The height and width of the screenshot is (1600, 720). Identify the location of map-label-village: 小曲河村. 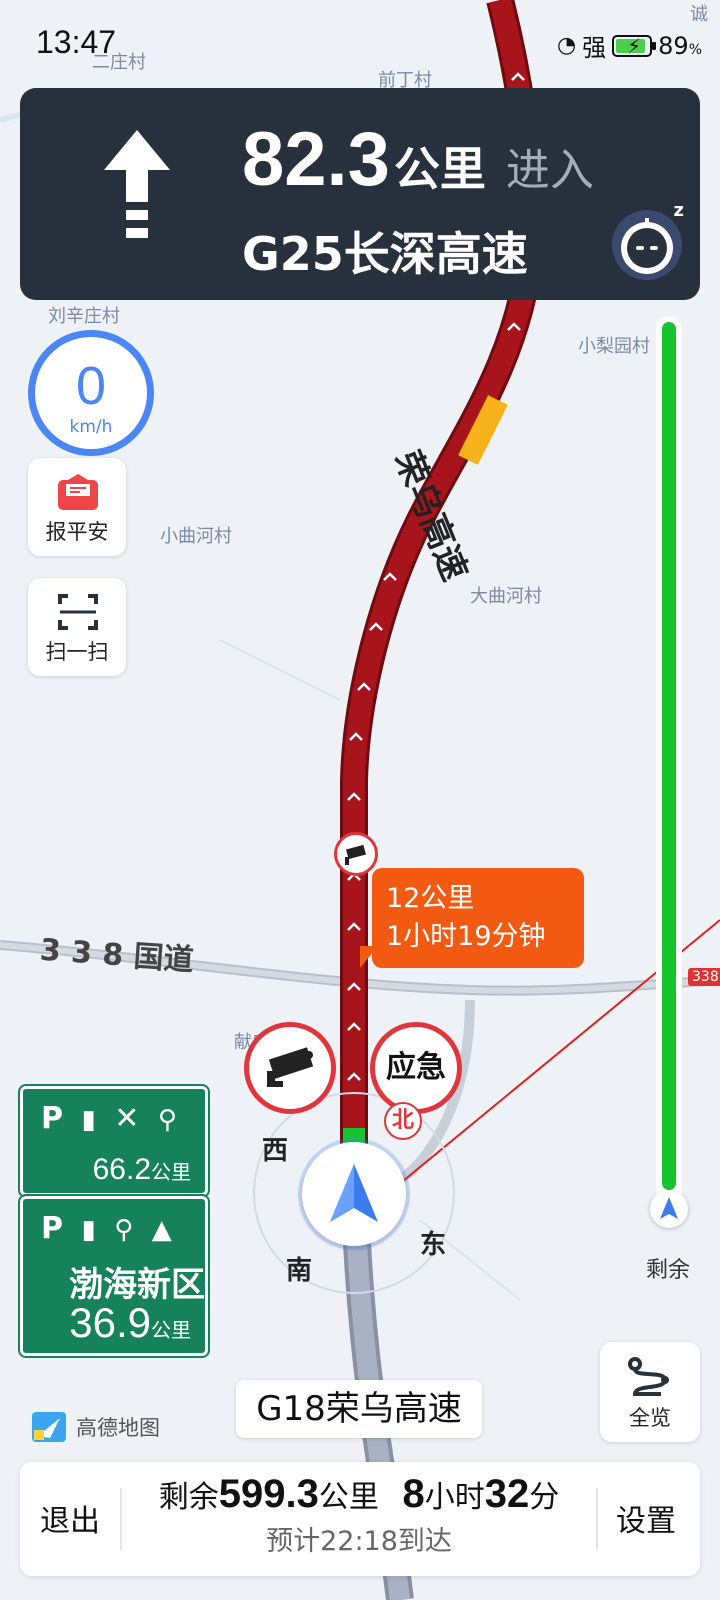
(196, 536).